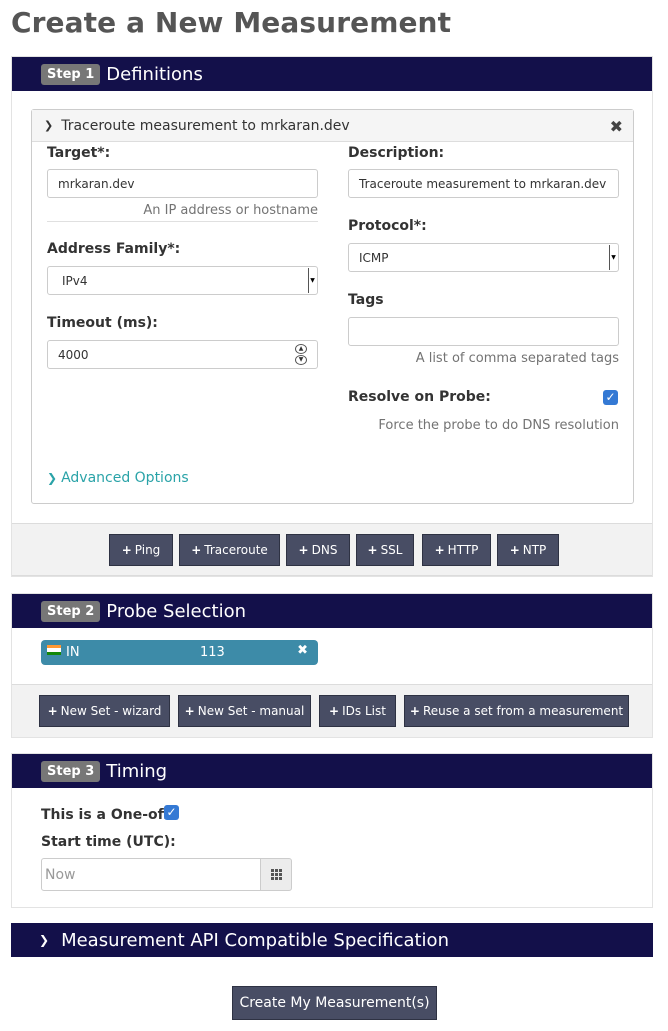  I want to click on step1-badge: Step 1, so click(71, 74).